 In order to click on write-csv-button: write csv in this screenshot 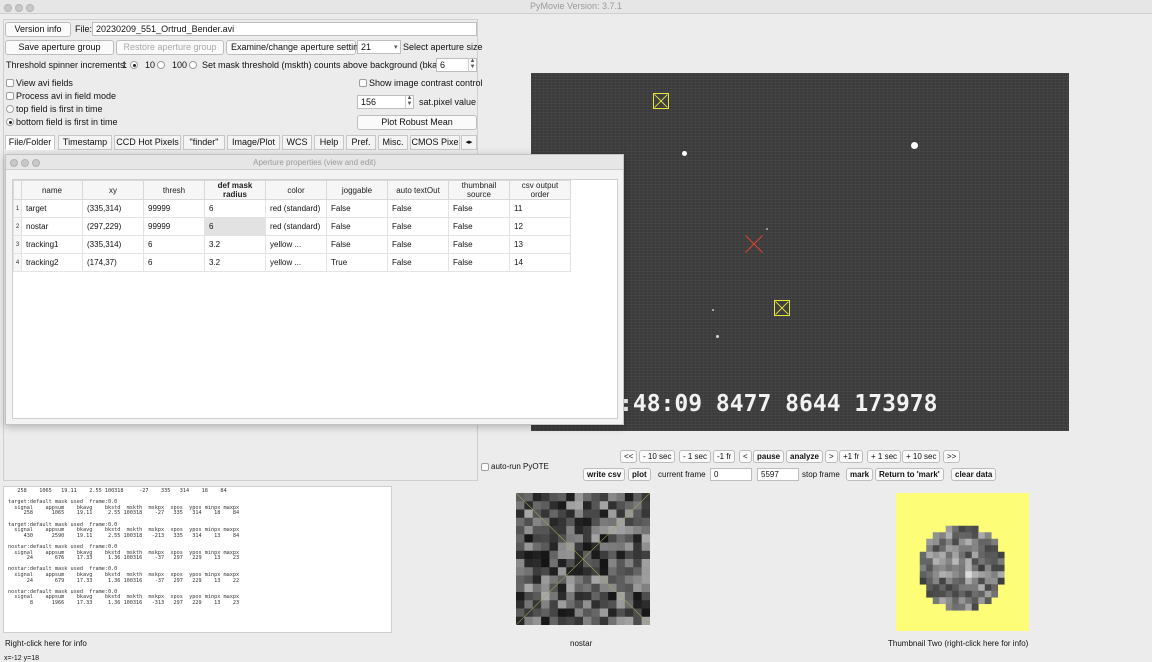, I will do `click(604, 474)`.